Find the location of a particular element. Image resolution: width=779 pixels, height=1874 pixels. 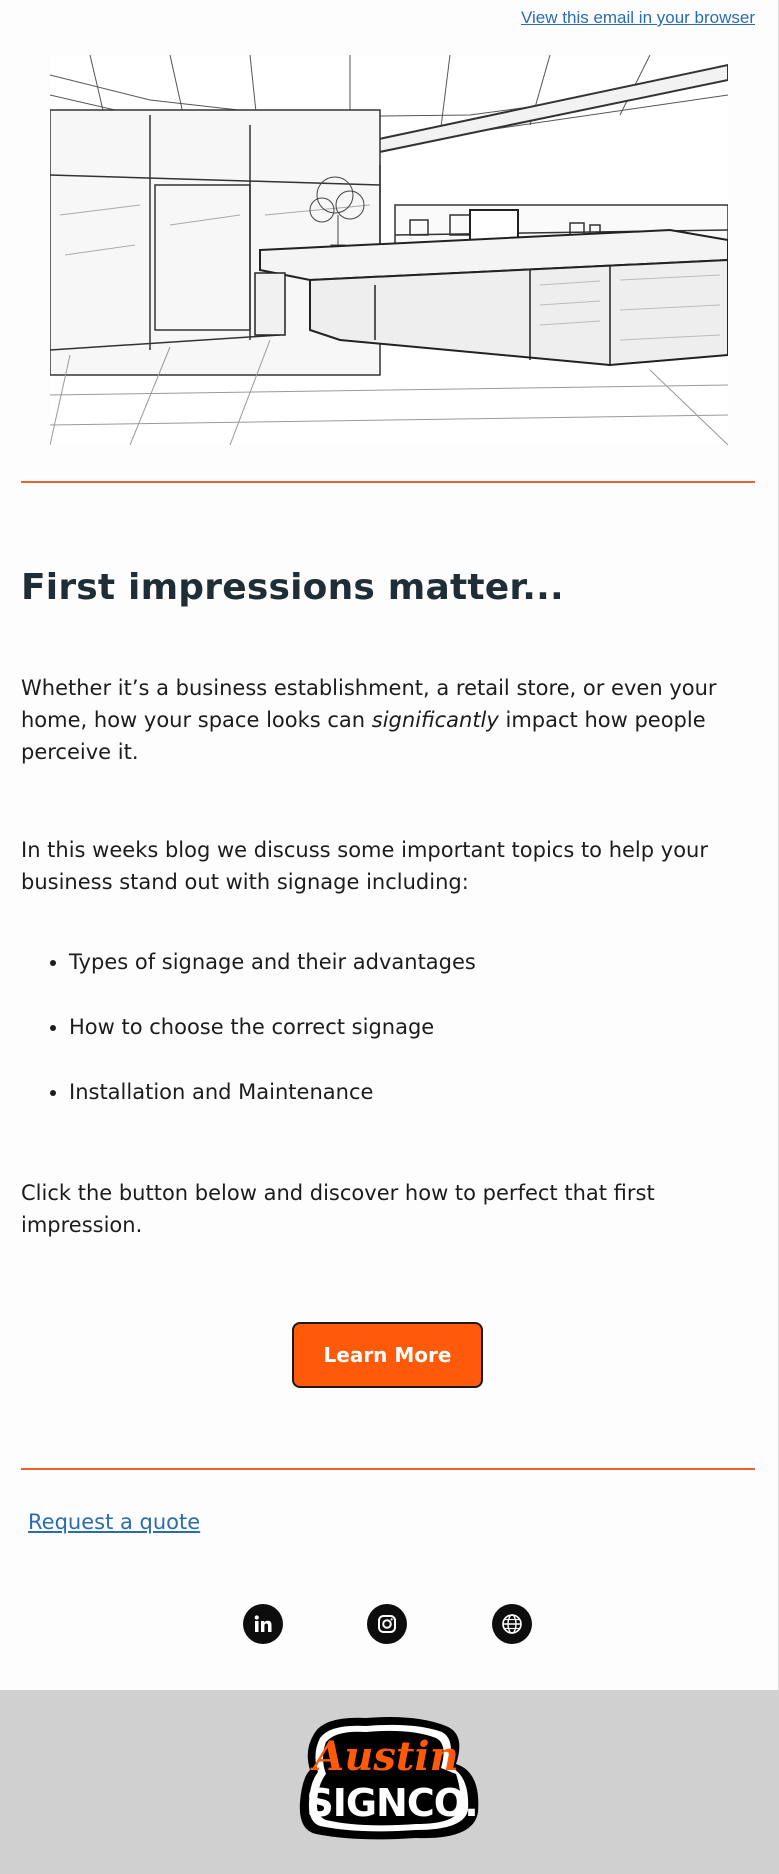

linkedin-icon is located at coordinates (263, 1624).